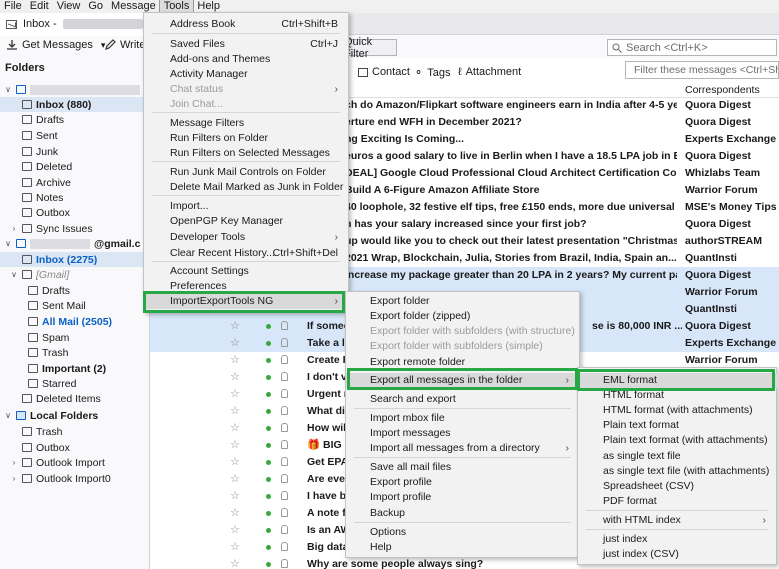 This screenshot has width=779, height=569. What do you see at coordinates (678, 520) in the screenshot?
I see `menu-item-with-html-index: with HTML index ›` at bounding box center [678, 520].